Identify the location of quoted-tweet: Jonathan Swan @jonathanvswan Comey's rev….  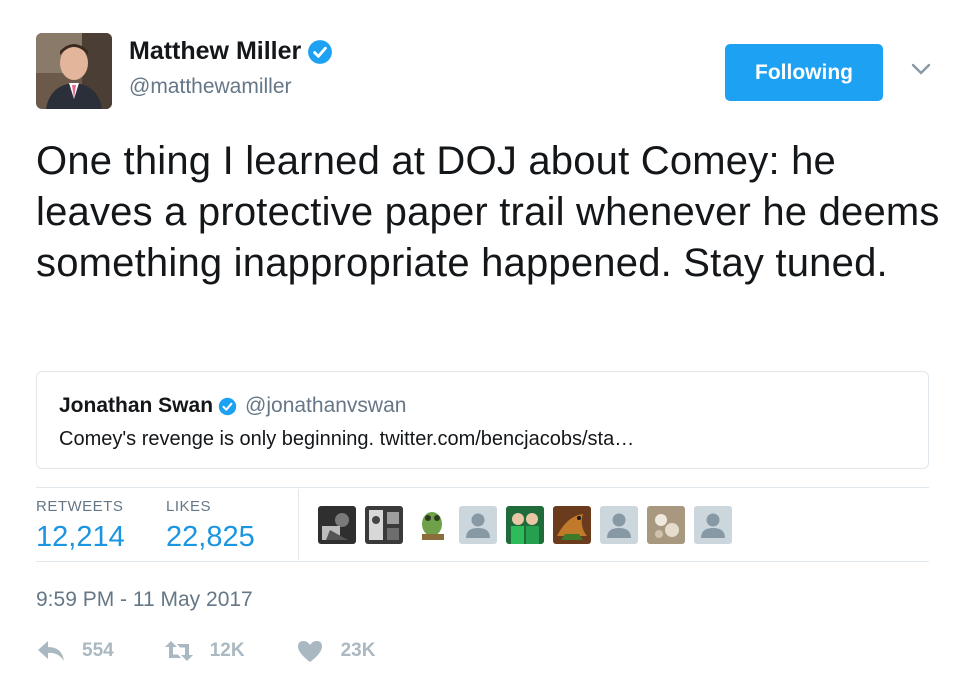
(482, 420).